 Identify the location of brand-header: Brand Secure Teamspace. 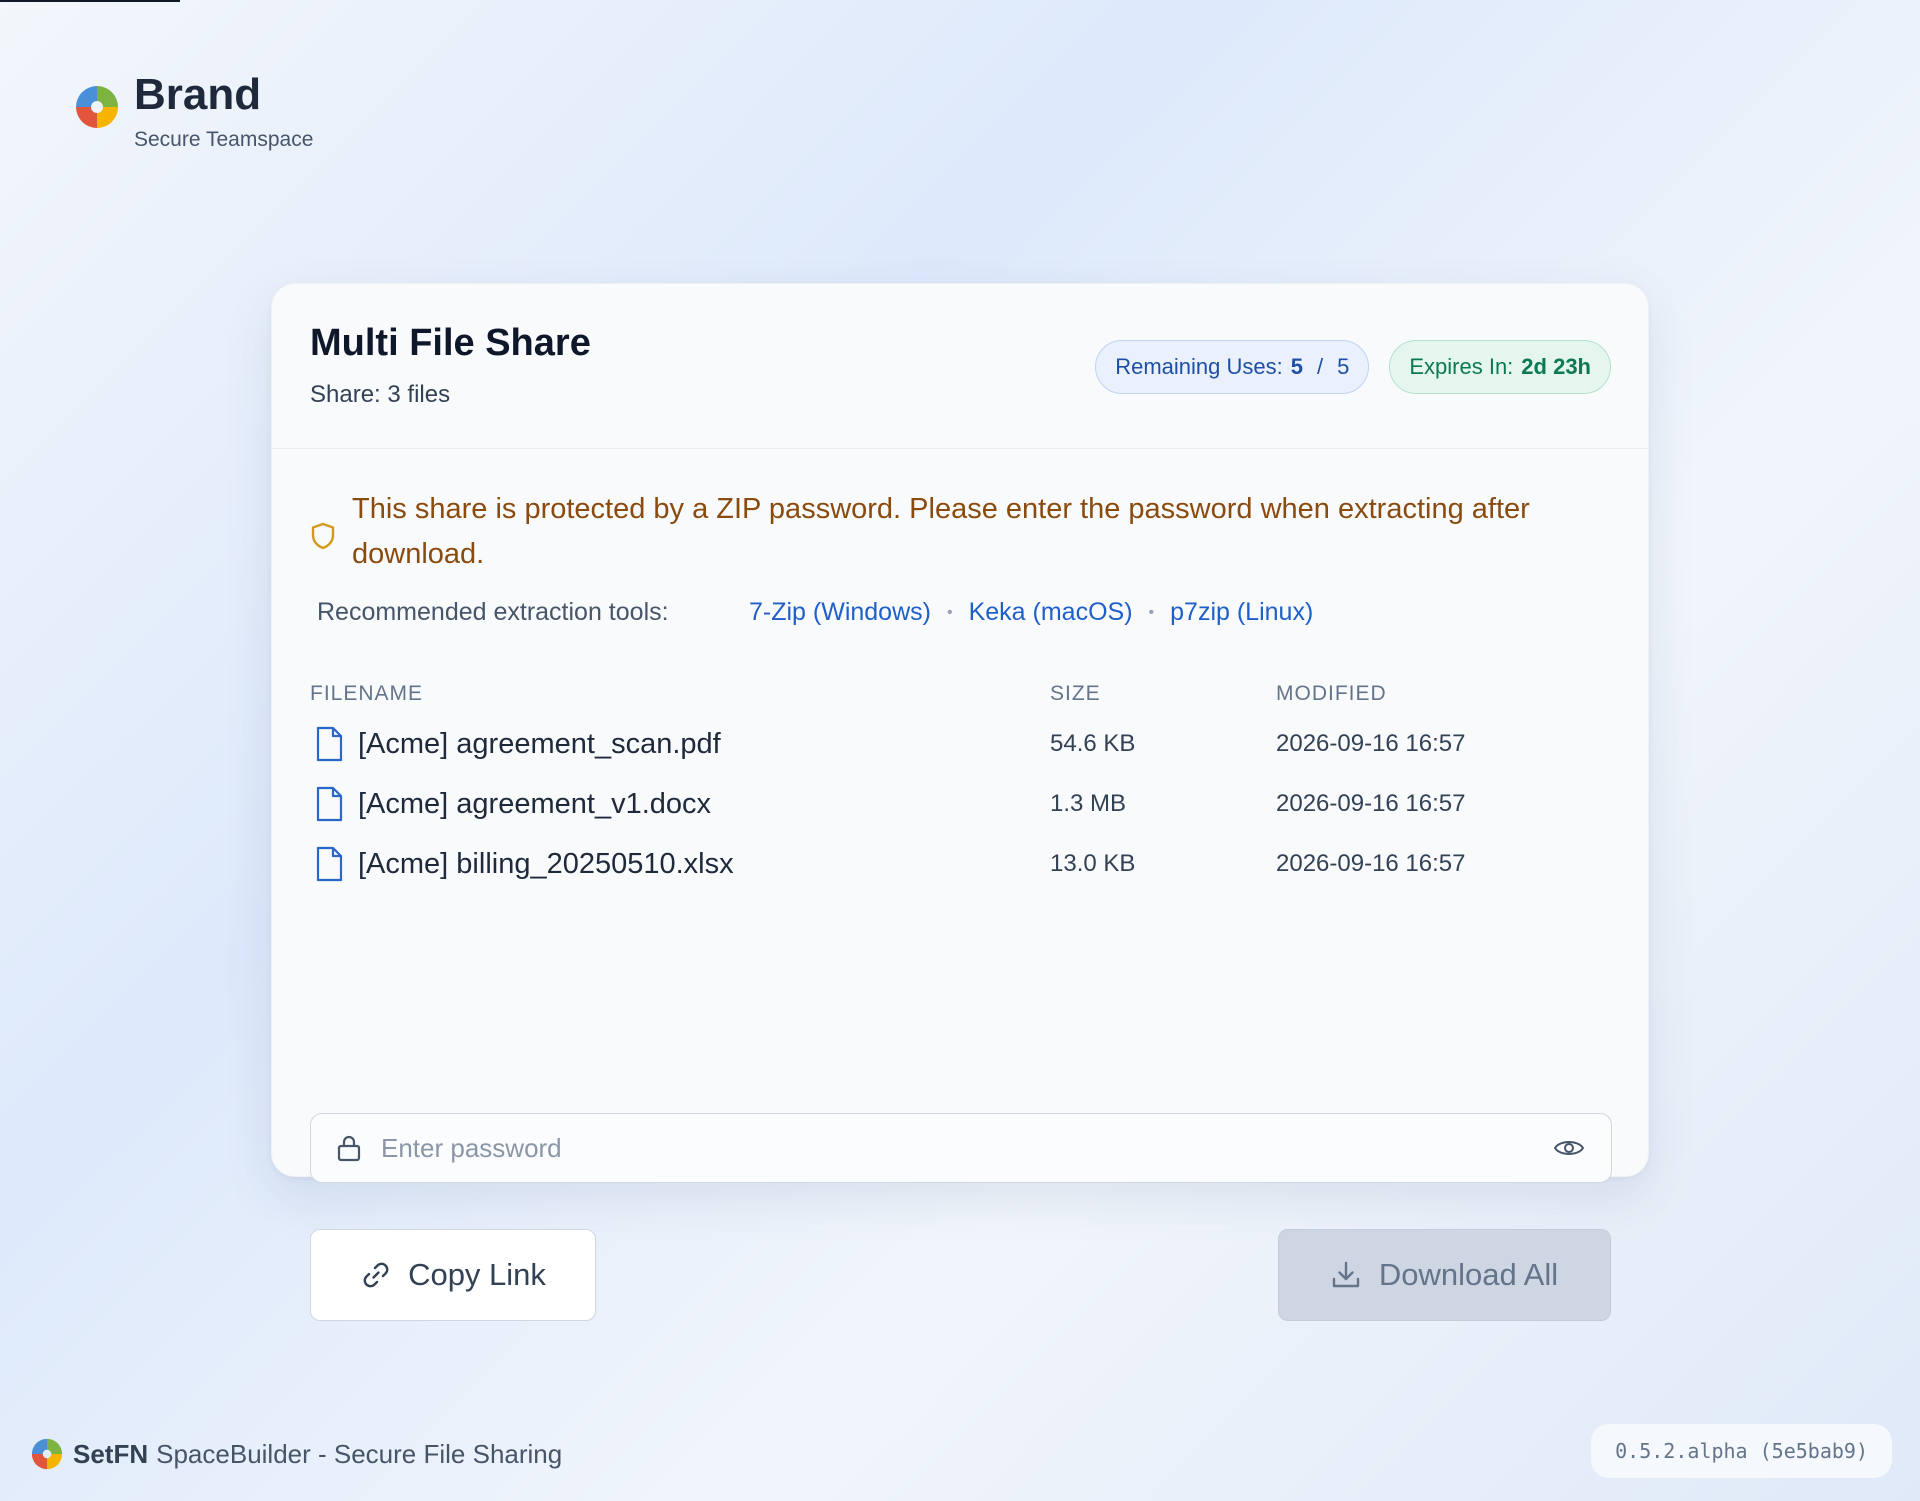
(192, 110).